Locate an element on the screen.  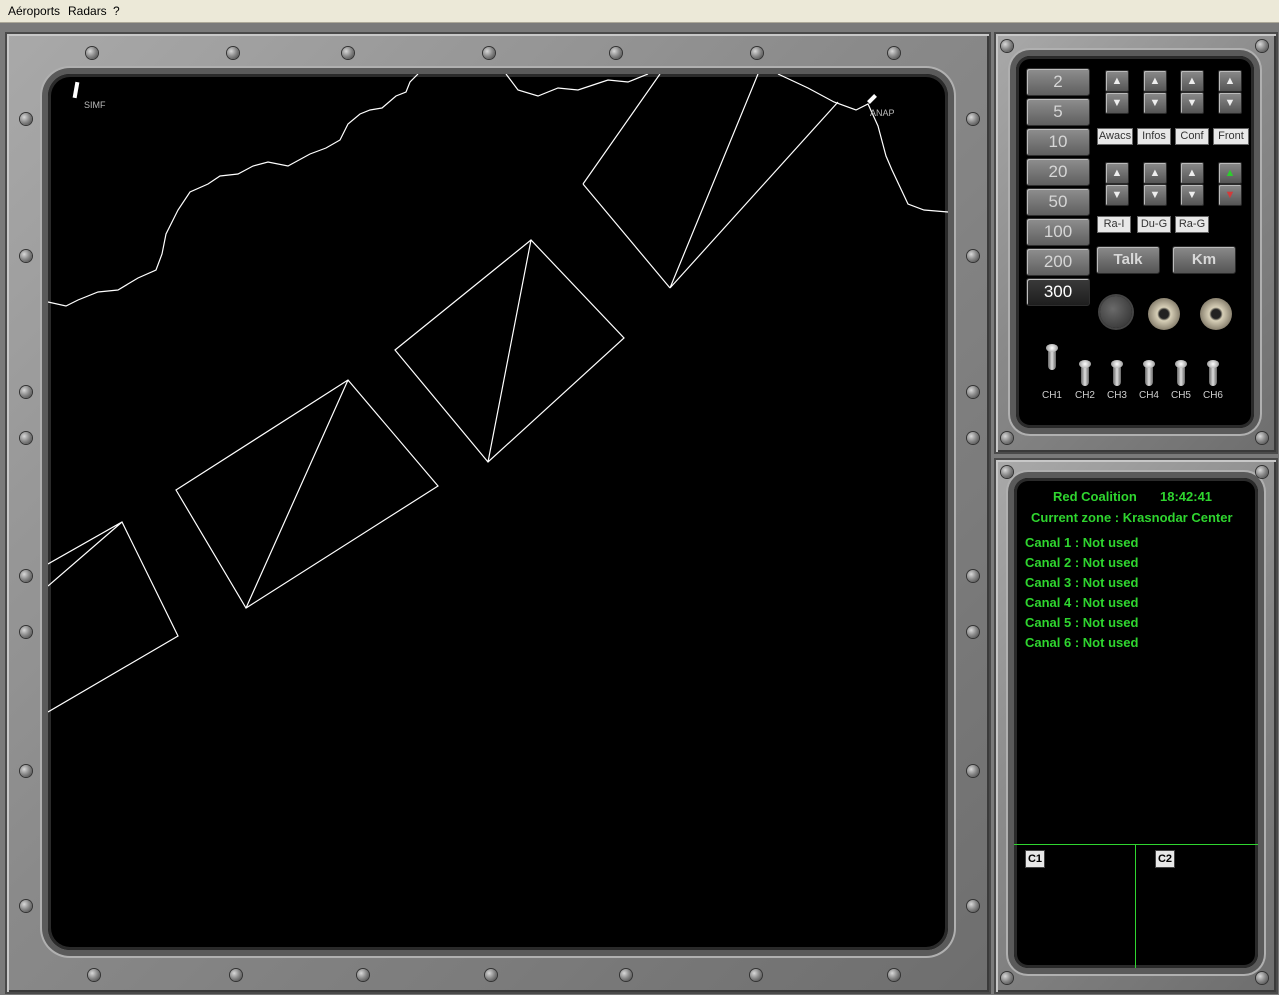
zoom-button-5: 5 is located at coordinates (1058, 112).